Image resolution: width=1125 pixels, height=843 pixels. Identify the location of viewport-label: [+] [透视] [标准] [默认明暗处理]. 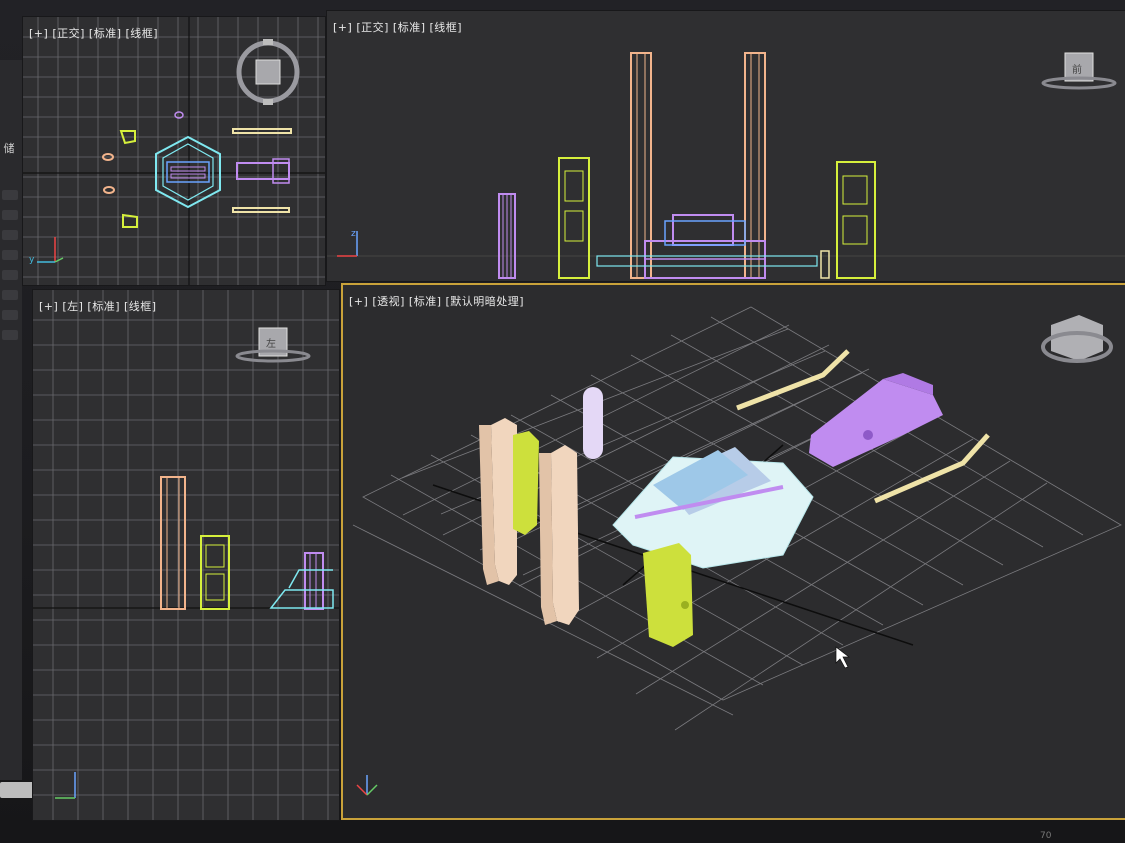
(438, 301).